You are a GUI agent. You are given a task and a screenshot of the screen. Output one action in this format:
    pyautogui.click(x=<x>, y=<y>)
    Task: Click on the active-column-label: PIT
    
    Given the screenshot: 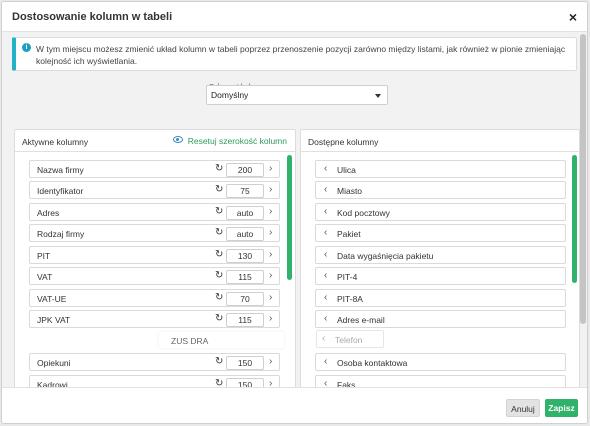 What is the action you would take?
    pyautogui.click(x=44, y=256)
    